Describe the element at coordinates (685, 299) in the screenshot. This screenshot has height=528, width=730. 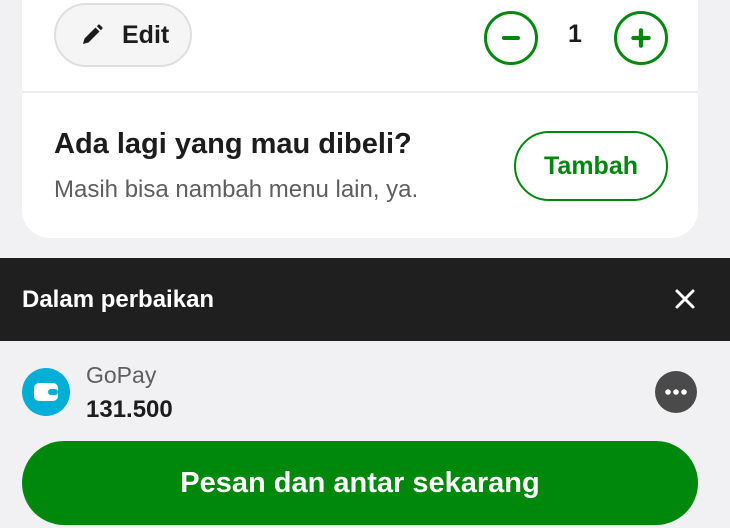
I see `close-icon` at that location.